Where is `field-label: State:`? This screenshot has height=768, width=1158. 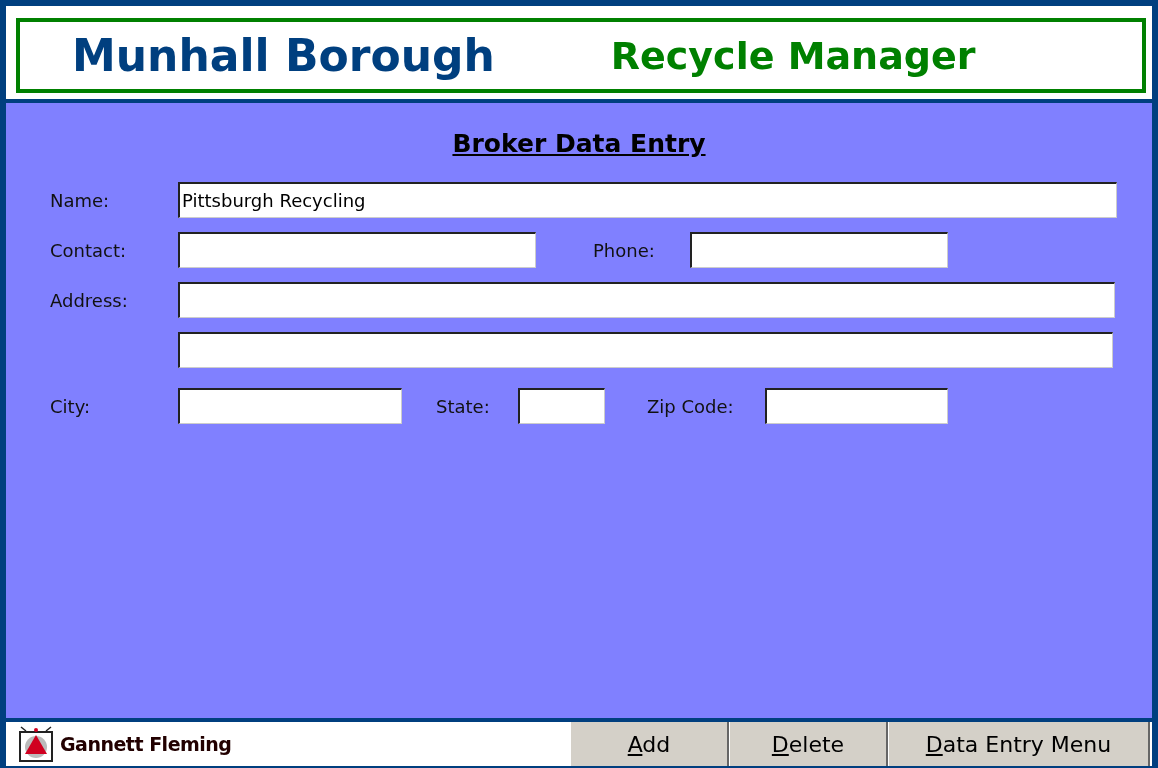 field-label: State: is located at coordinates (463, 406).